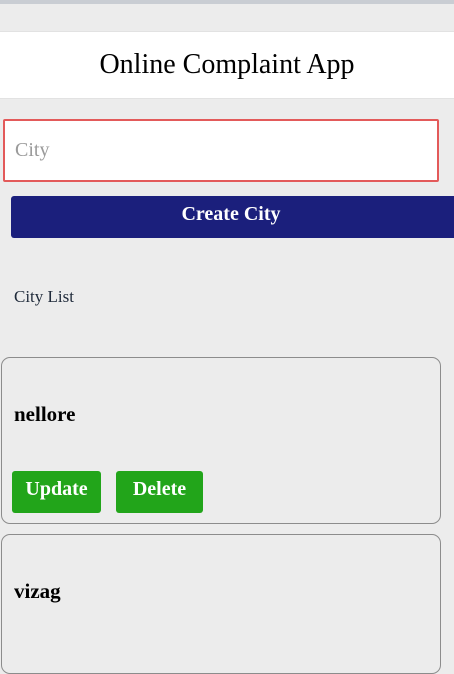 The height and width of the screenshot is (674, 454). I want to click on app-title: Online Complaint App, so click(227, 64).